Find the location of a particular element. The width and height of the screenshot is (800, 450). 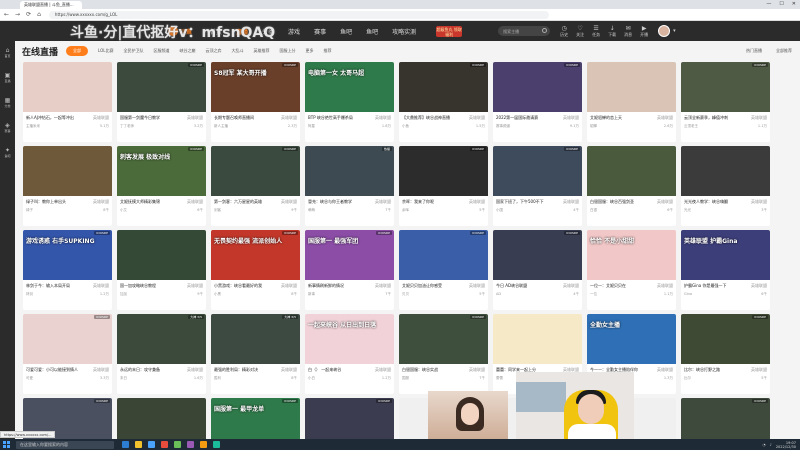

stream-title: 白银国服：峡谷百强剑圣 is located at coordinates (612, 202).